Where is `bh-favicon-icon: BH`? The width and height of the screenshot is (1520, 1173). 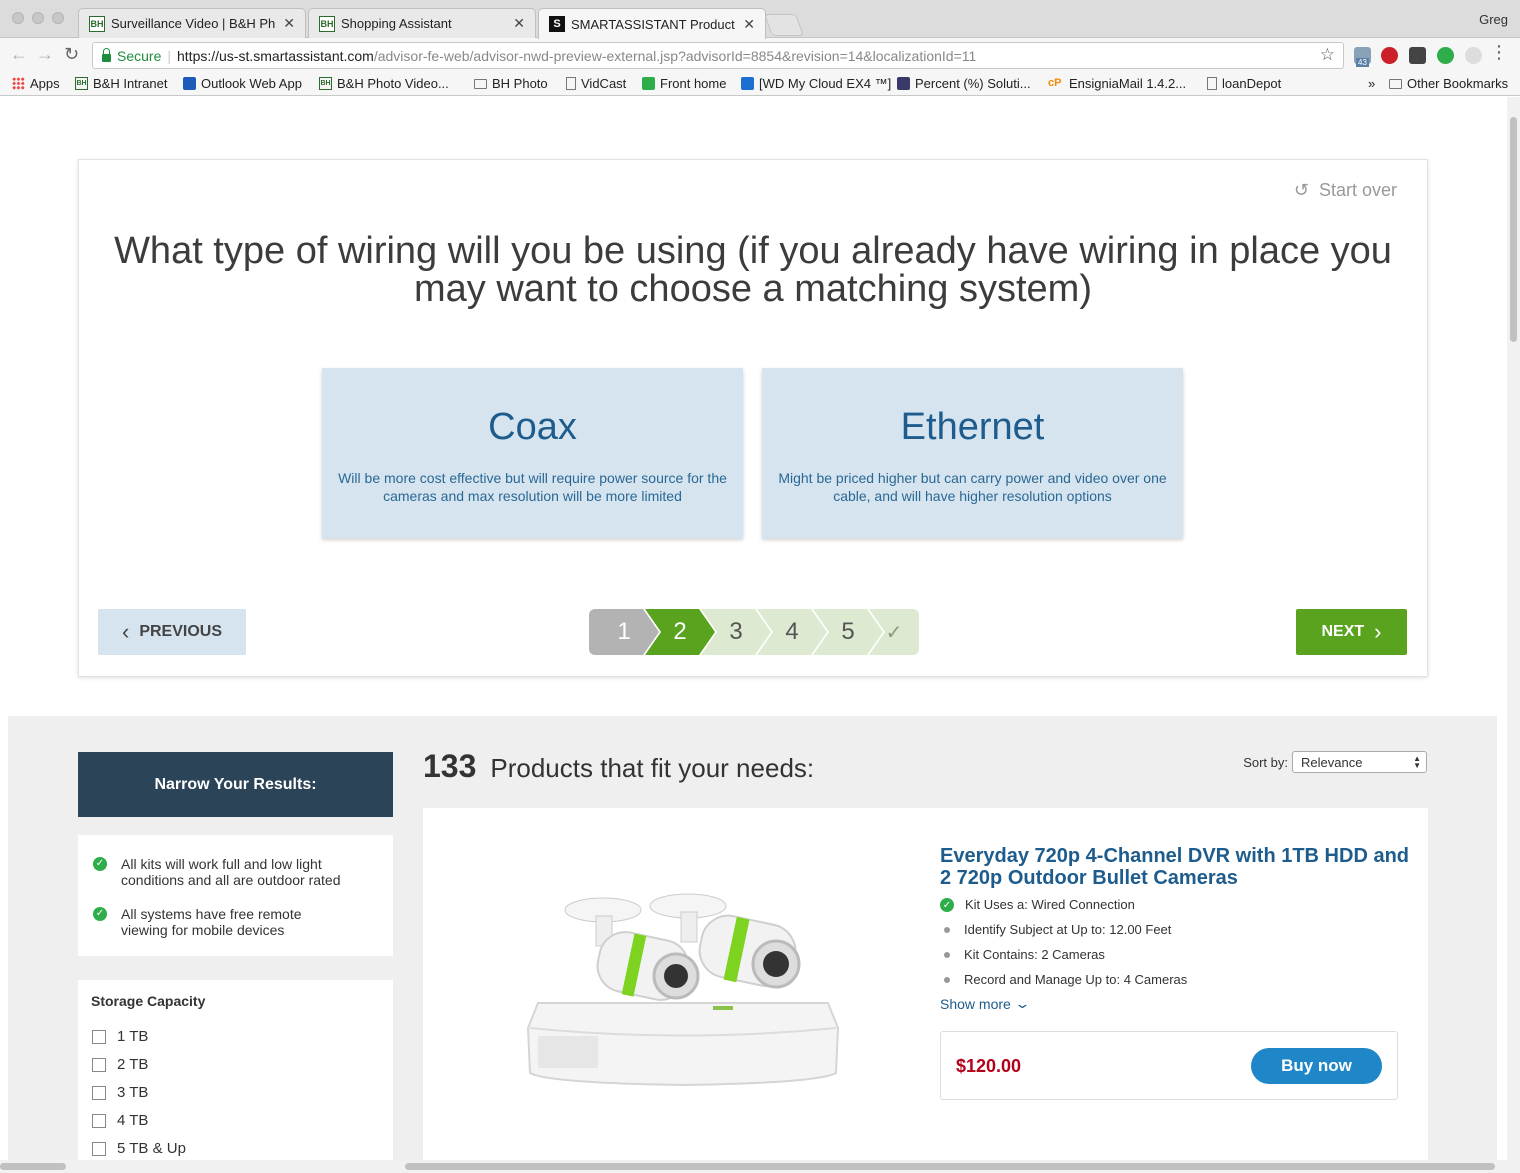
bh-favicon-icon: BH is located at coordinates (327, 23).